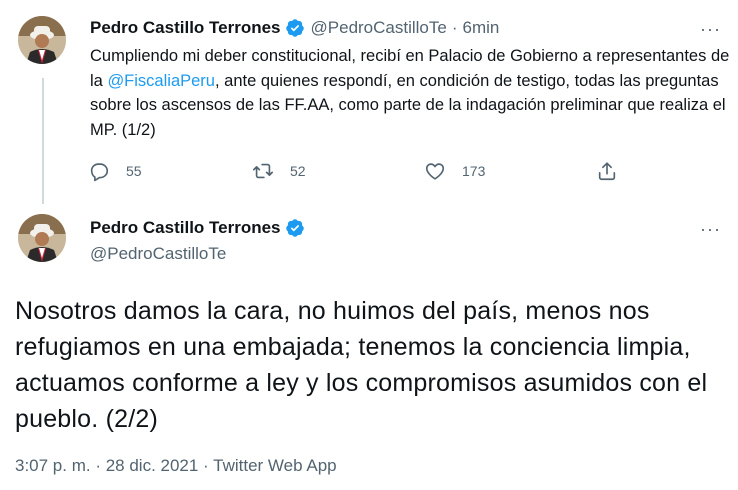 This screenshot has width=738, height=490. I want to click on retweet-count: 52, so click(298, 171).